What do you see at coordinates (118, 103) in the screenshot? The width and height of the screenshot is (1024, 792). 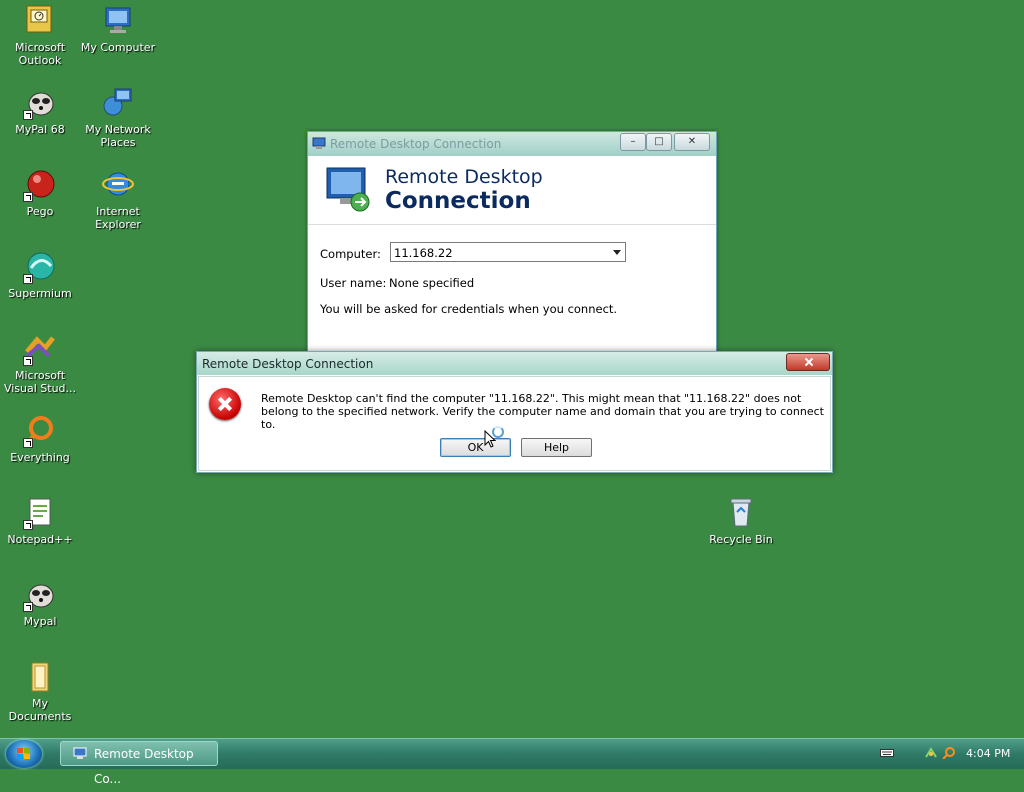 I see `network-places-icon` at bounding box center [118, 103].